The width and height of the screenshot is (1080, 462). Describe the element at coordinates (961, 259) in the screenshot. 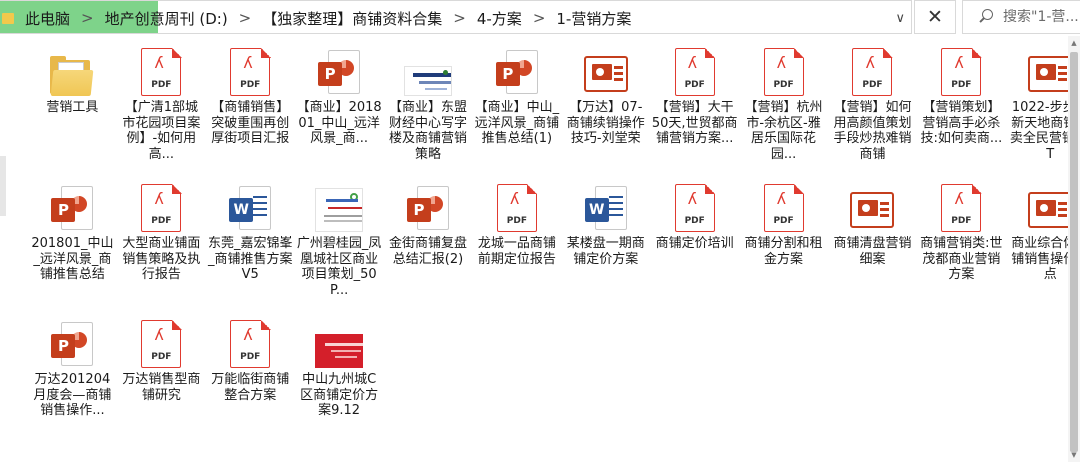

I see `file-name: 商铺营销类:世茂都商业营销方案` at that location.